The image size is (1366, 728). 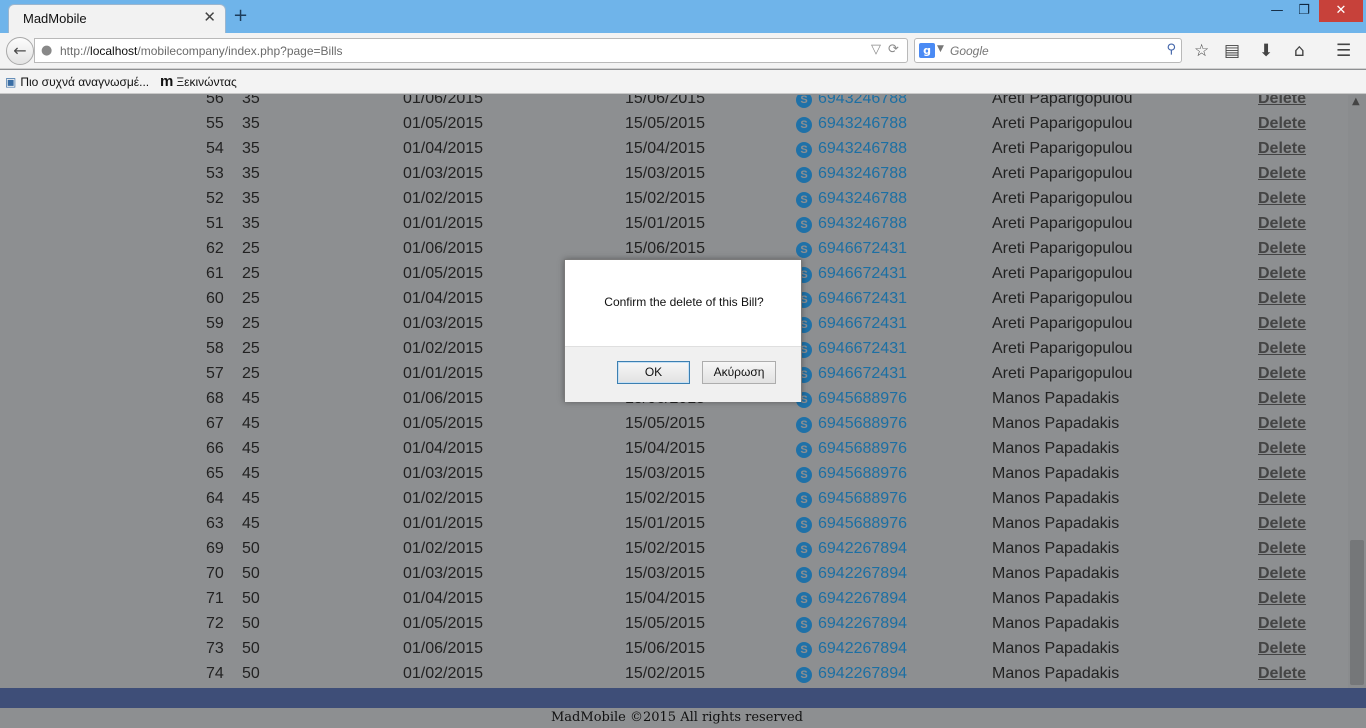 What do you see at coordinates (653, 372) in the screenshot?
I see `ok-button: OK` at bounding box center [653, 372].